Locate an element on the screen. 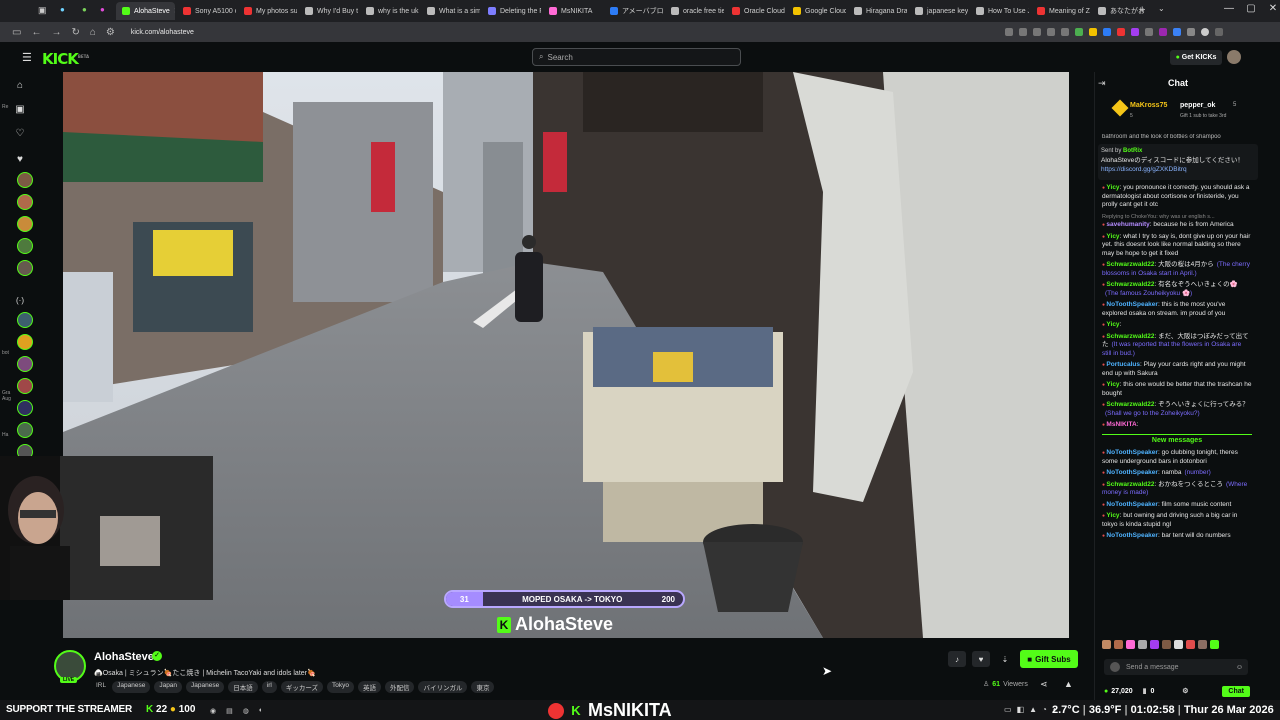 Image resolution: width=1280 pixels, height=720 pixels. report-icon: ▲ is located at coordinates (1068, 684).